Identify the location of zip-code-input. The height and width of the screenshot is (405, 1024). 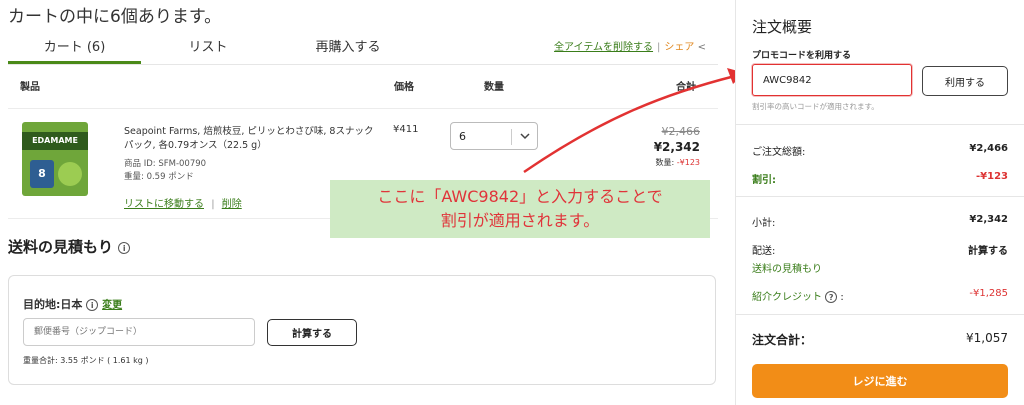
(139, 332).